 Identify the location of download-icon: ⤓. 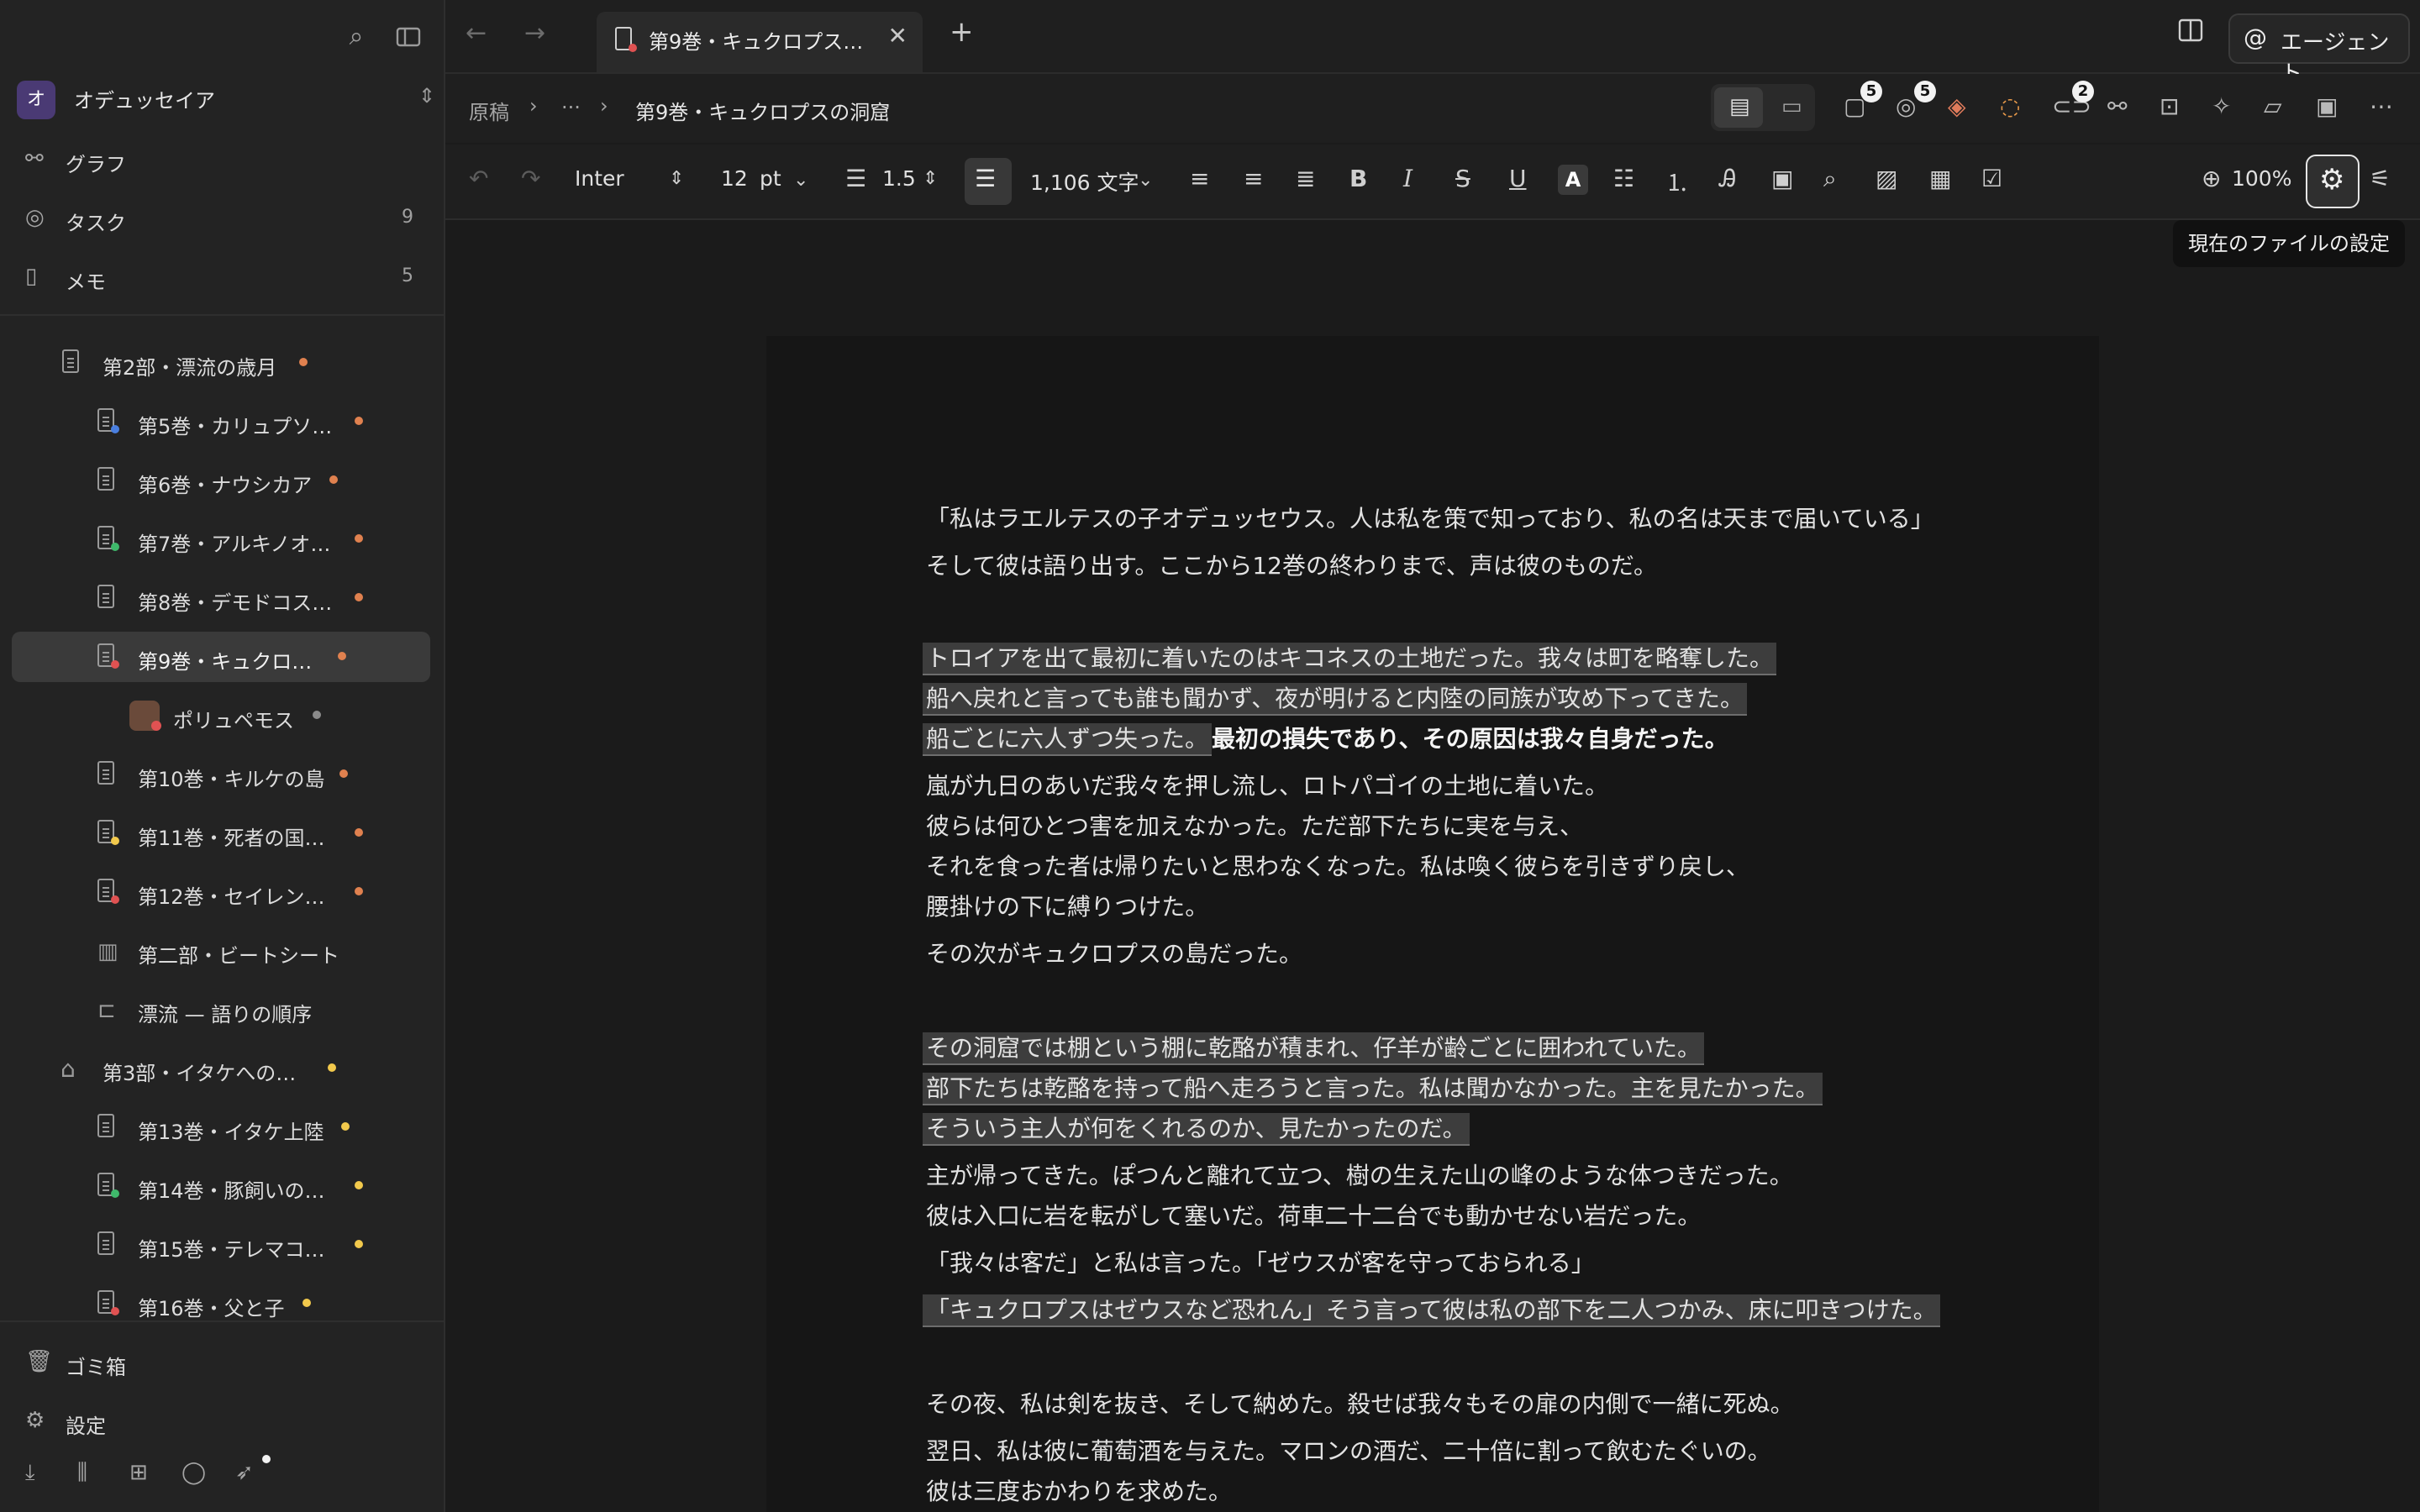
(30, 1473).